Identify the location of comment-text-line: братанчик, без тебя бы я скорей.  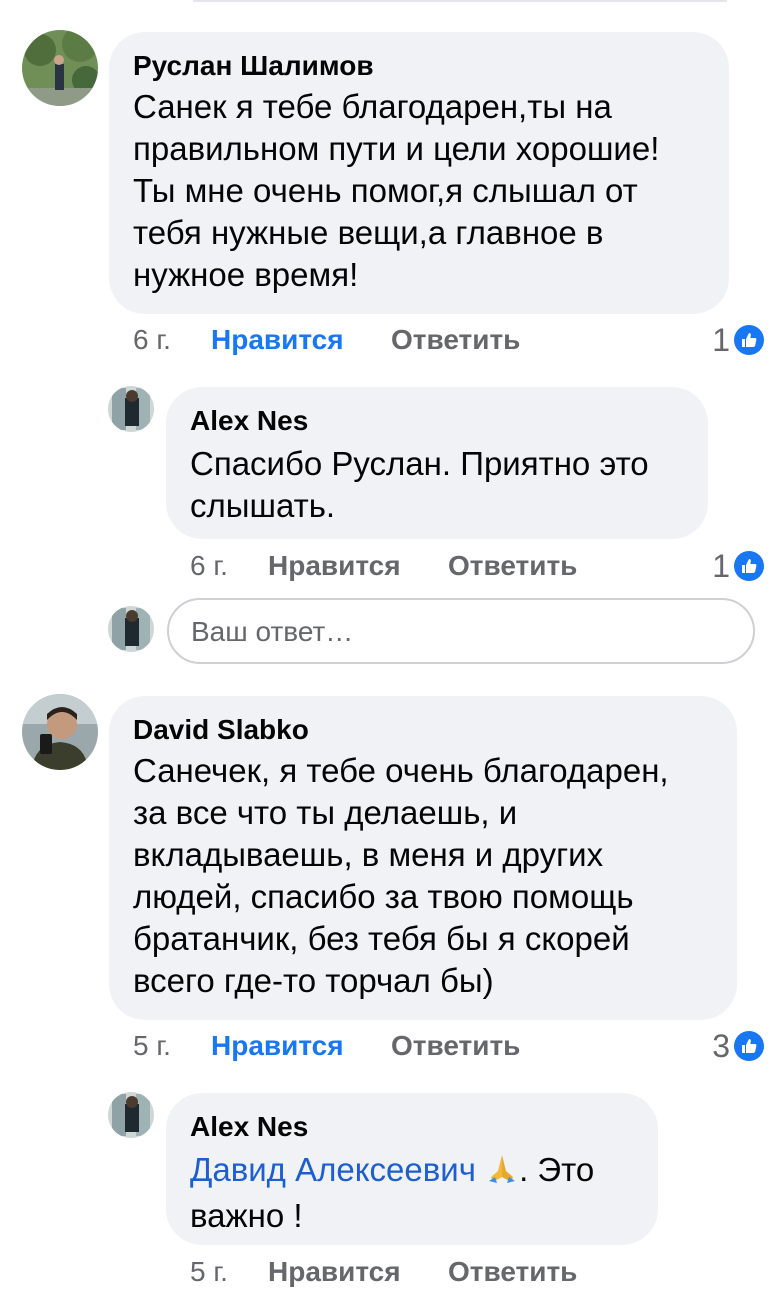
(381, 938).